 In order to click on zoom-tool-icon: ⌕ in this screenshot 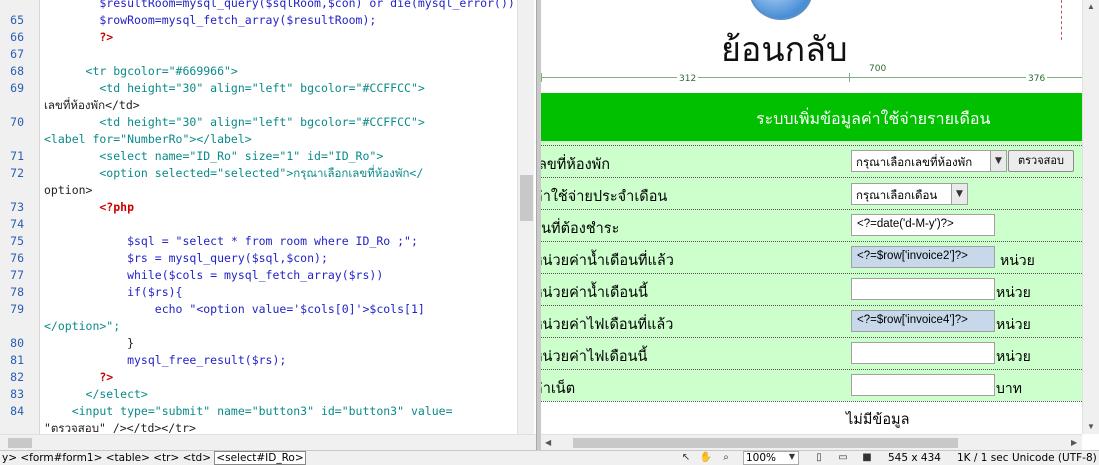, I will do `click(726, 458)`.